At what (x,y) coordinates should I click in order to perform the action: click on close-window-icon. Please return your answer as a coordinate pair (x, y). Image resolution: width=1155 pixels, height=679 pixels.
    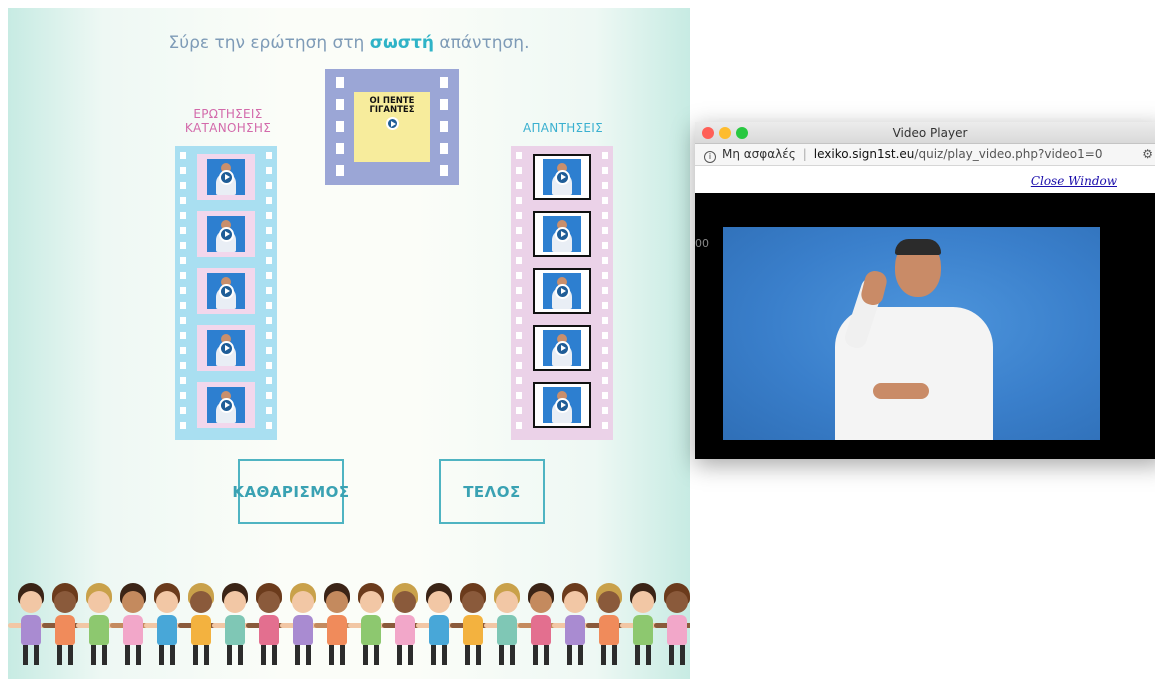
    Looking at the image, I should click on (708, 133).